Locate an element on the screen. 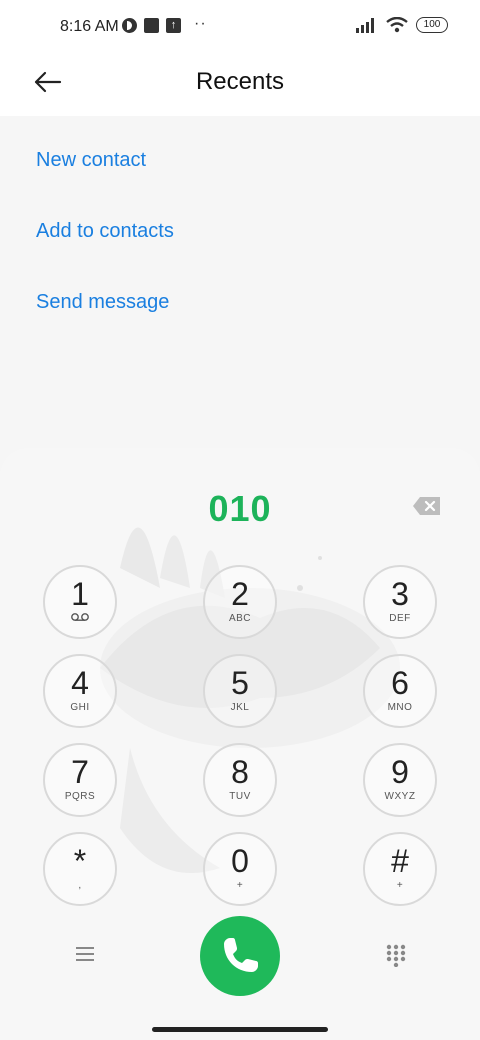 The height and width of the screenshot is (1040, 480). key-digit: * is located at coordinates (80, 861).